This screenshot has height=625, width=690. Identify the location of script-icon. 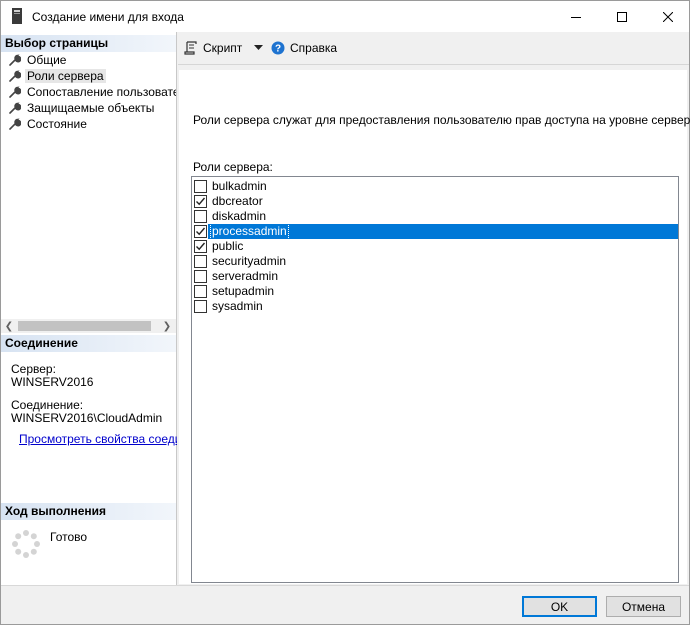
(190, 48).